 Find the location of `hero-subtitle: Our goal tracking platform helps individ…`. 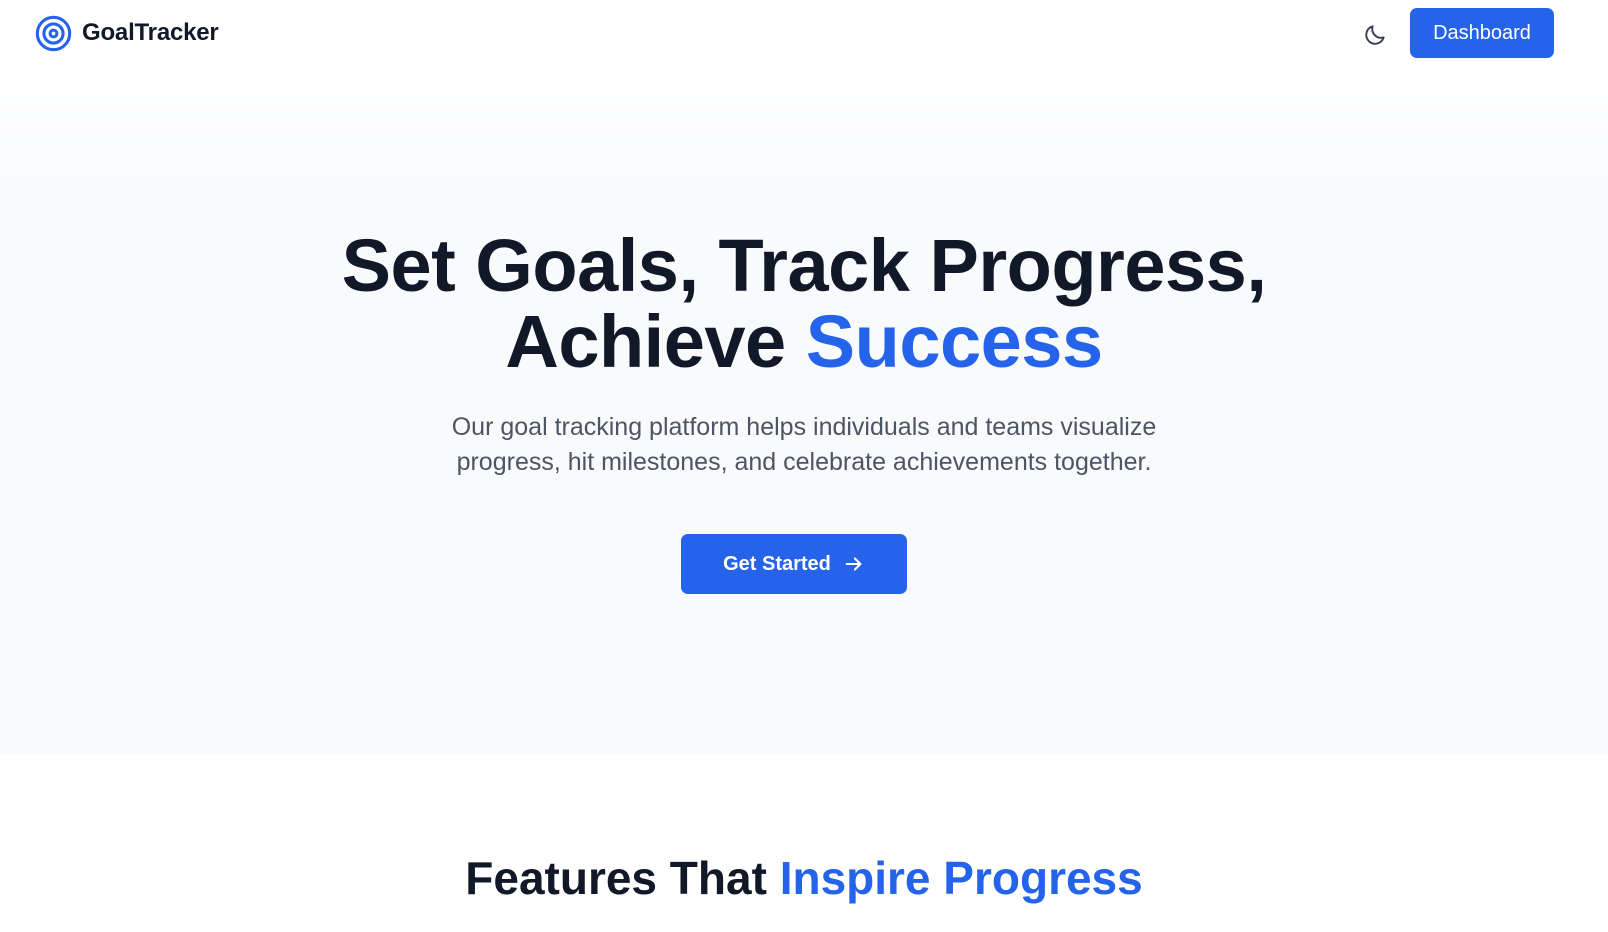

hero-subtitle: Our goal tracking platform helps individ… is located at coordinates (804, 444).